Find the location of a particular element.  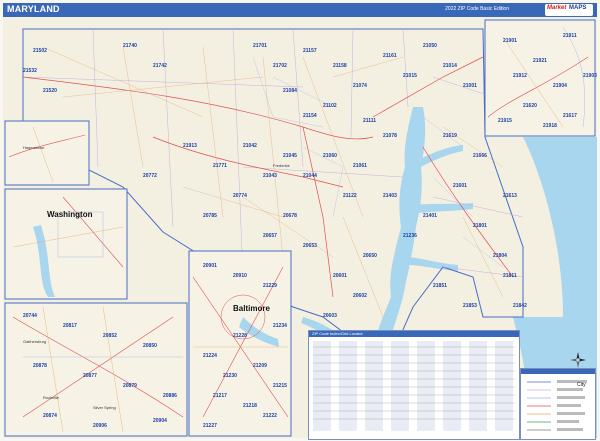

zip-code-label: 20850 is located at coordinates (150, 346).